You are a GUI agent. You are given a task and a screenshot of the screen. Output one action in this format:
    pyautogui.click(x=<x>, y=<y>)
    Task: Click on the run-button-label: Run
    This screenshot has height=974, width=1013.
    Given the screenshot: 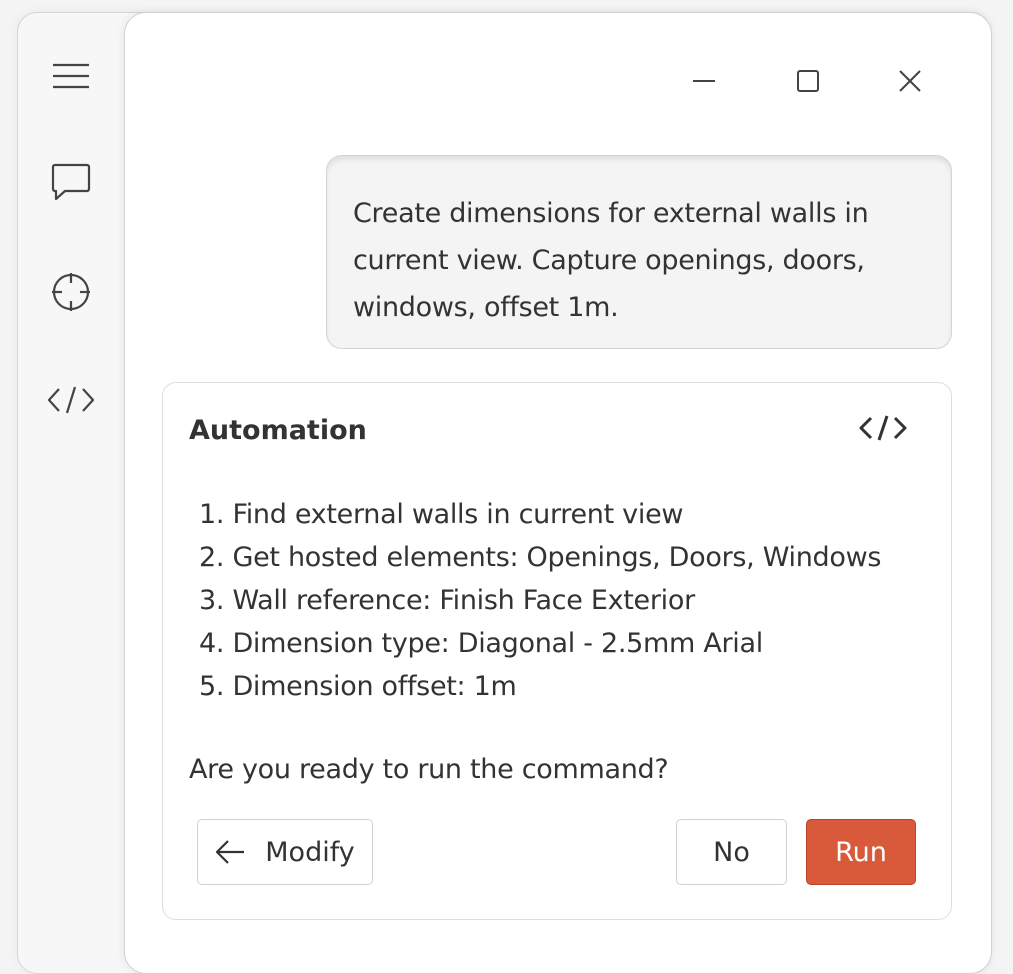 What is the action you would take?
    pyautogui.click(x=861, y=852)
    